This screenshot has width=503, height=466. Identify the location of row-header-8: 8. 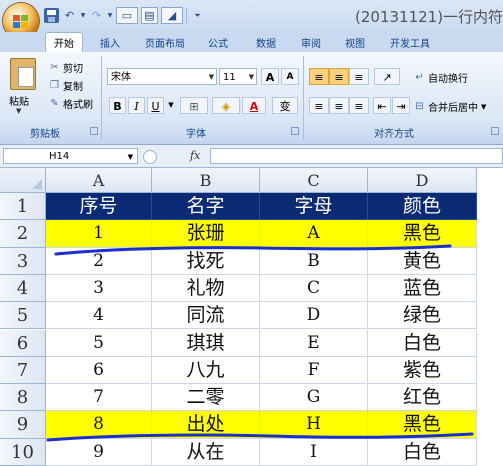
(23, 398).